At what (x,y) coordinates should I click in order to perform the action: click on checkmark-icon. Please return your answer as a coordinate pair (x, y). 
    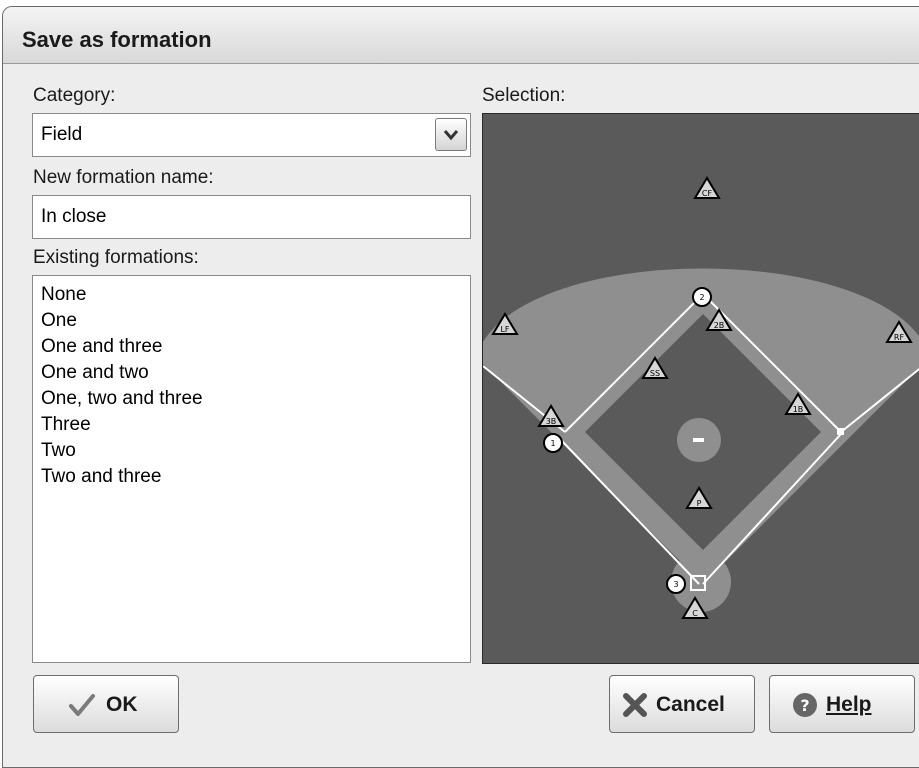
    Looking at the image, I should click on (82, 708).